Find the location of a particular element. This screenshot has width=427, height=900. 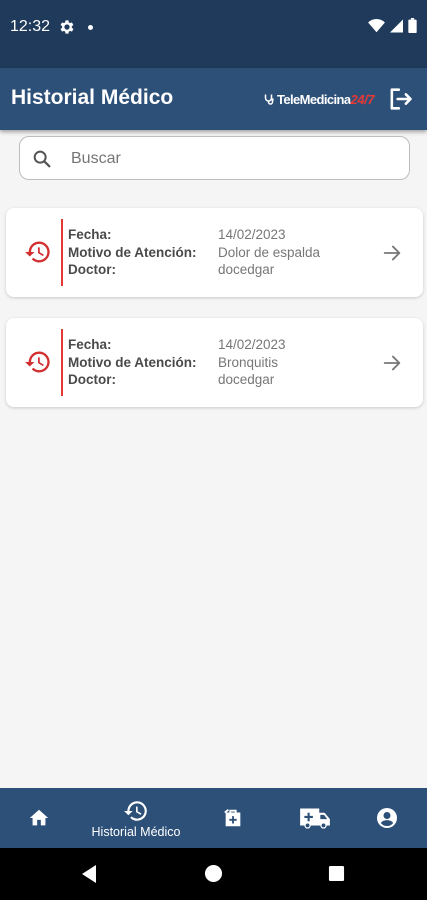

nav-historial: Historial Médico is located at coordinates (136, 818).